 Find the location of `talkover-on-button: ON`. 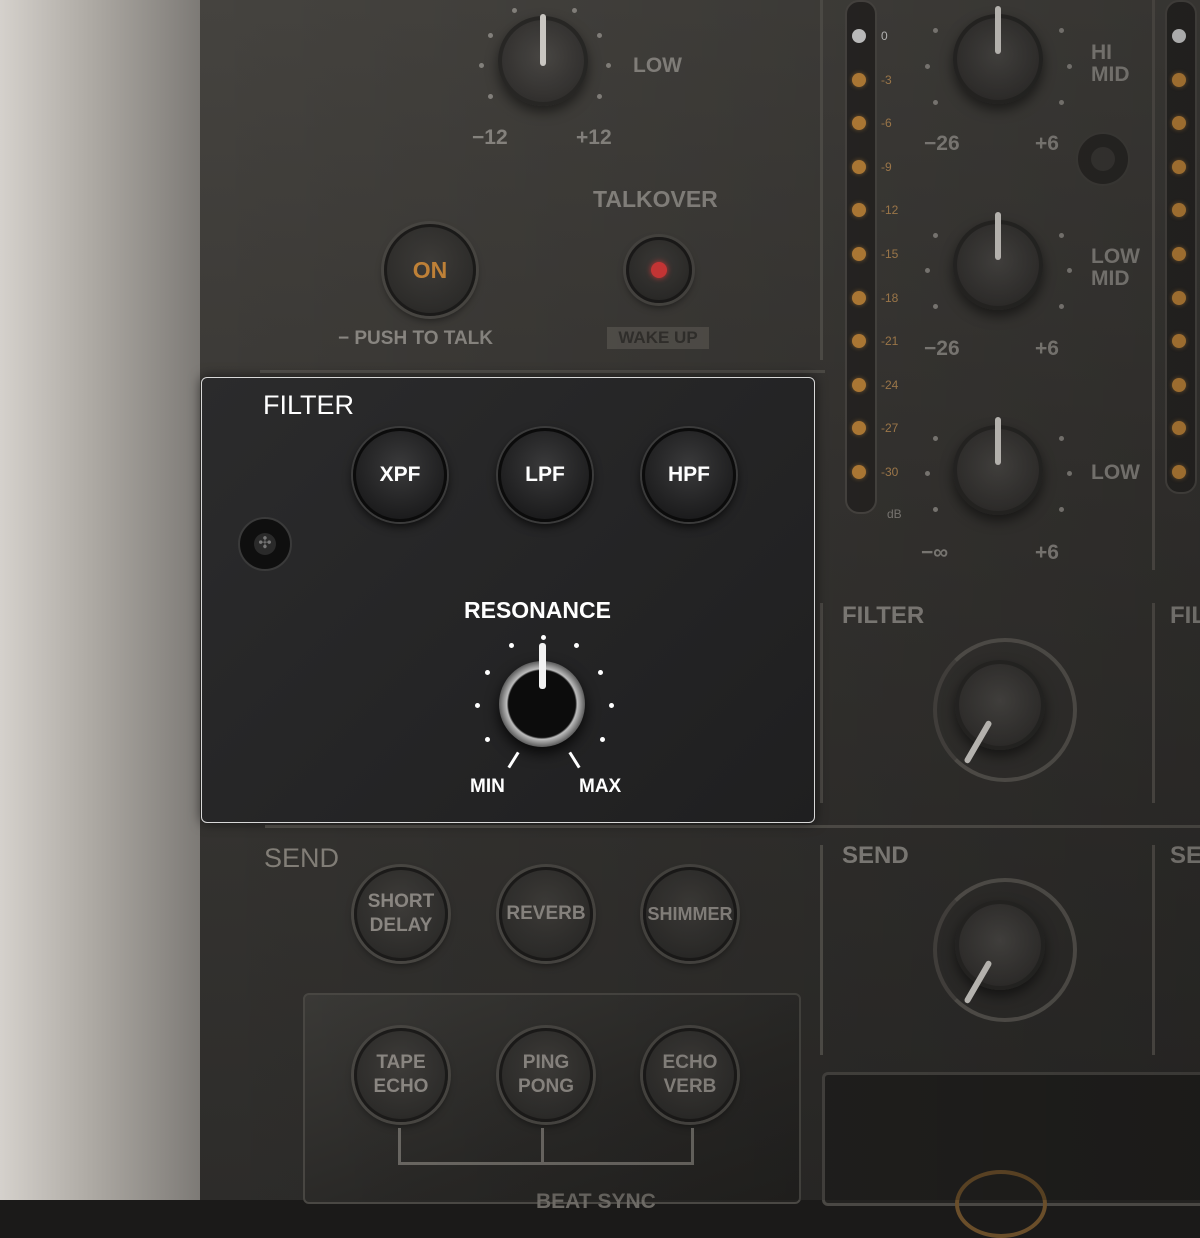

talkover-on-button: ON is located at coordinates (430, 270).